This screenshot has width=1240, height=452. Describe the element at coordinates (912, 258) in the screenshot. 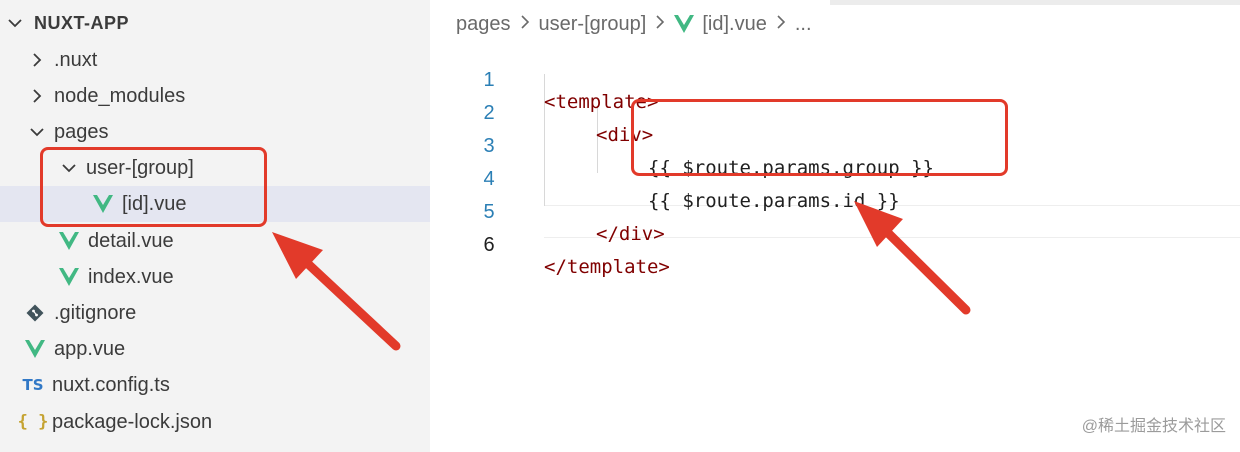

I see `arrow-right` at that location.